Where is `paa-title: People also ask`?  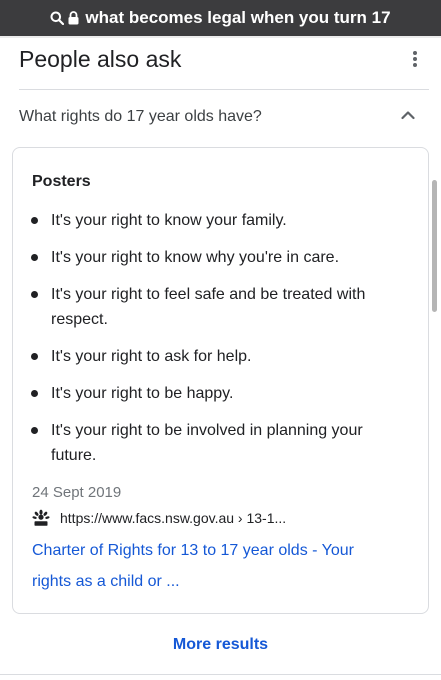 paa-title: People also ask is located at coordinates (100, 59).